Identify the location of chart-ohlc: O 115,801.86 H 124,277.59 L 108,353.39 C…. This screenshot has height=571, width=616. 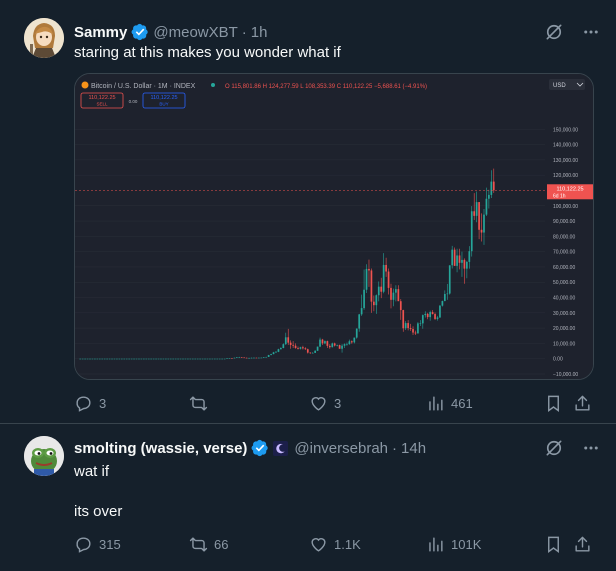
(326, 87).